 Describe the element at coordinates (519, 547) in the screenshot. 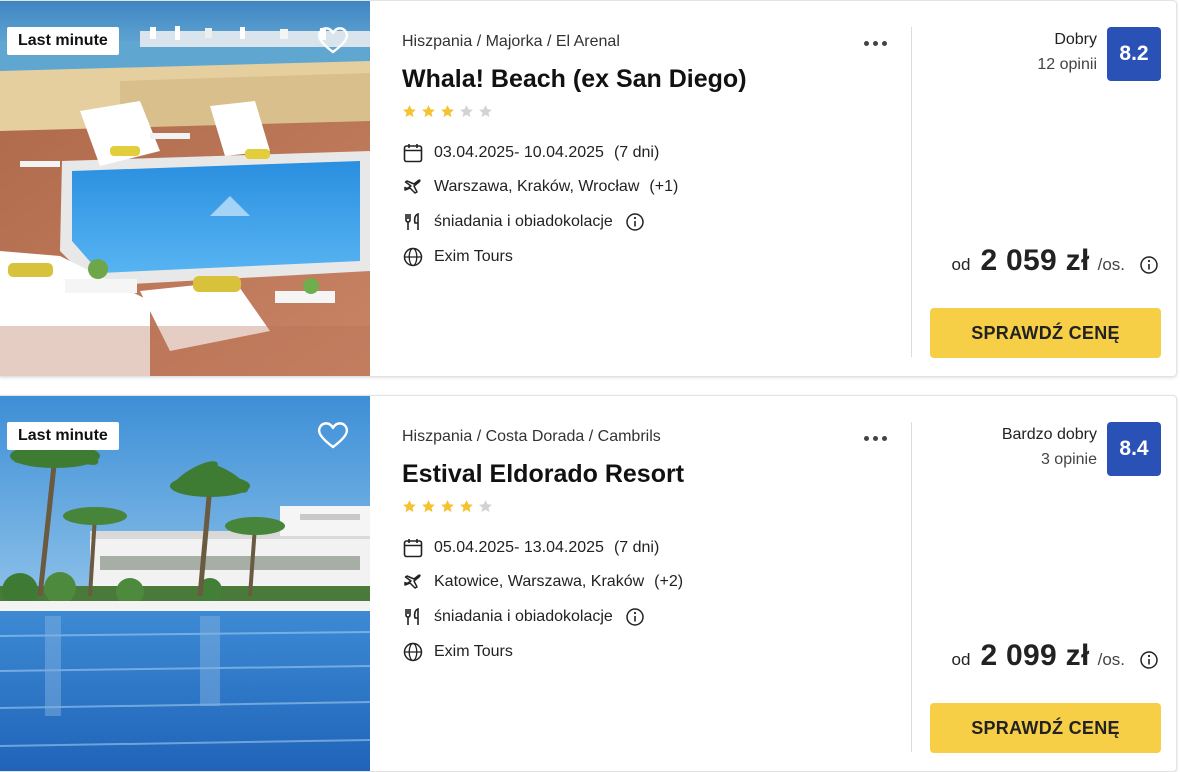

I see `dates-text: 05.04.2025- 13.04.2025` at that location.